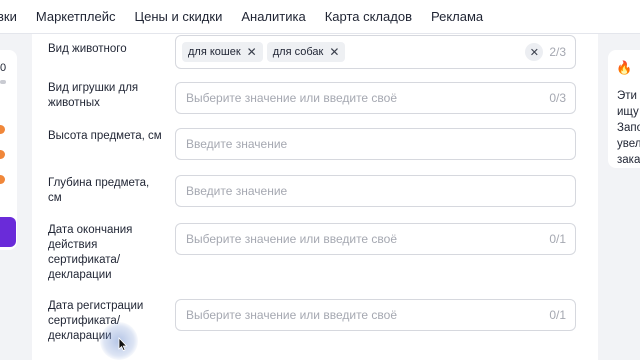 The image size is (640, 360). What do you see at coordinates (457, 16) in the screenshot?
I see `nav-item-advertising: Реклама` at bounding box center [457, 16].